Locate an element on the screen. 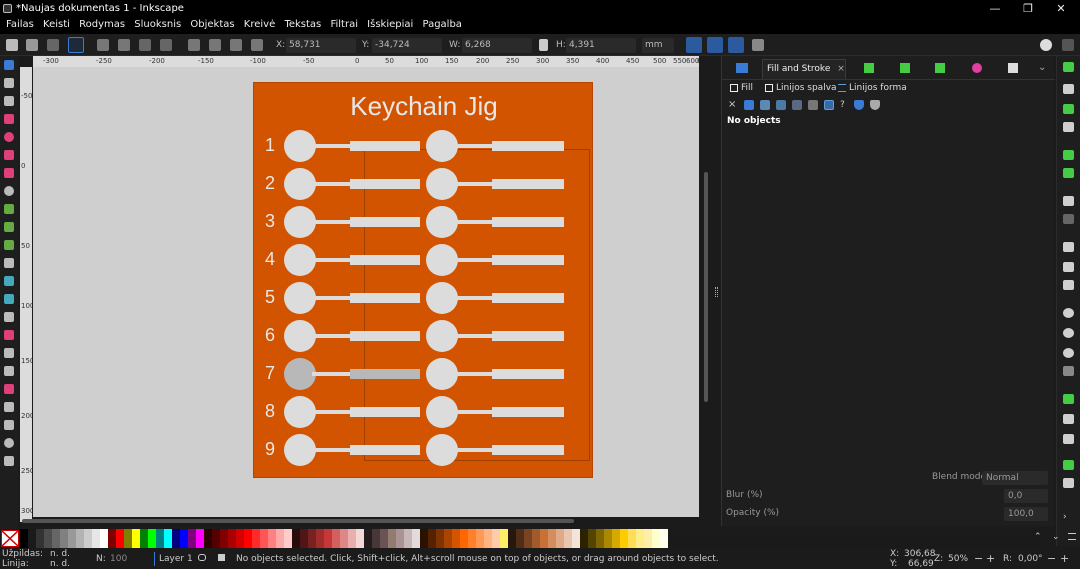  menu-view: Rodymas is located at coordinates (102, 25).